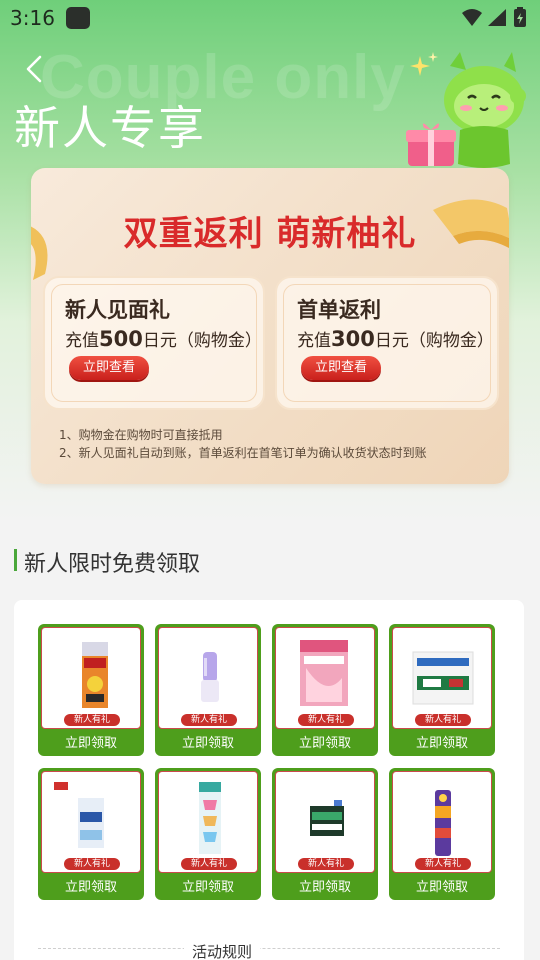 Image resolution: width=540 pixels, height=960 pixels. Describe the element at coordinates (466, 110) in the screenshot. I see `mascot-illustration` at that location.